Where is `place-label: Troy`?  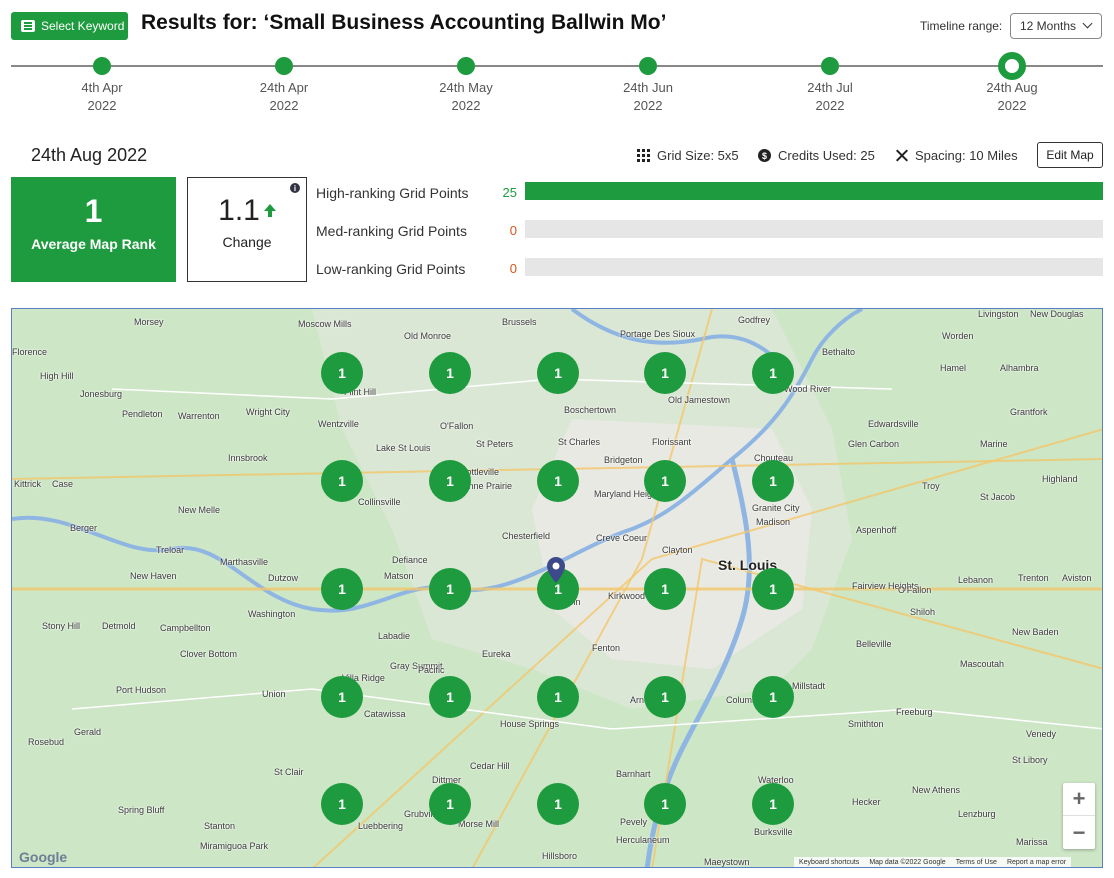 place-label: Troy is located at coordinates (931, 486).